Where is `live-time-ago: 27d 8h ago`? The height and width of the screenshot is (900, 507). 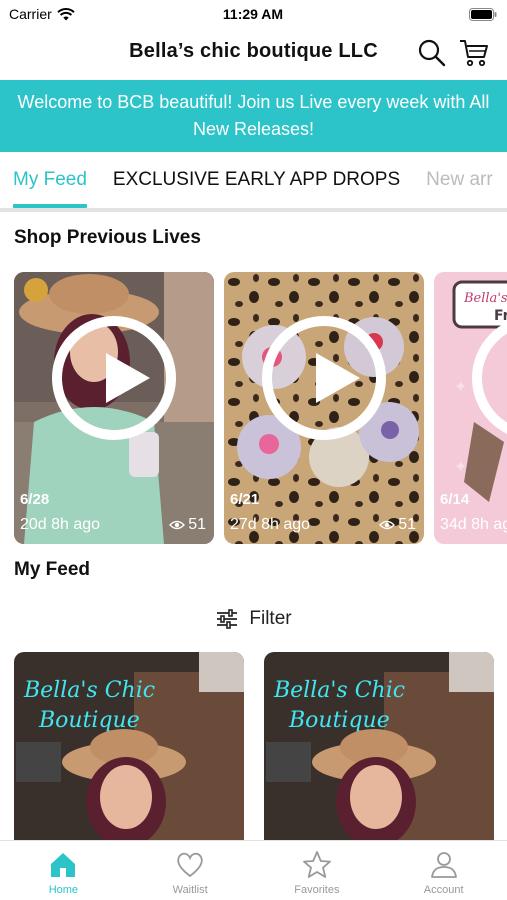 live-time-ago: 27d 8h ago is located at coordinates (270, 524).